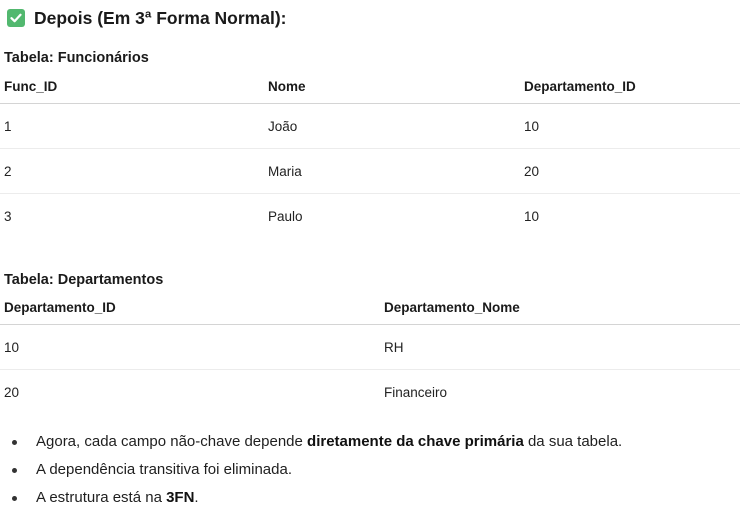 The width and height of the screenshot is (740, 517). Describe the element at coordinates (415, 441) in the screenshot. I see `list-item-bold: diretamente da chave primária` at that location.